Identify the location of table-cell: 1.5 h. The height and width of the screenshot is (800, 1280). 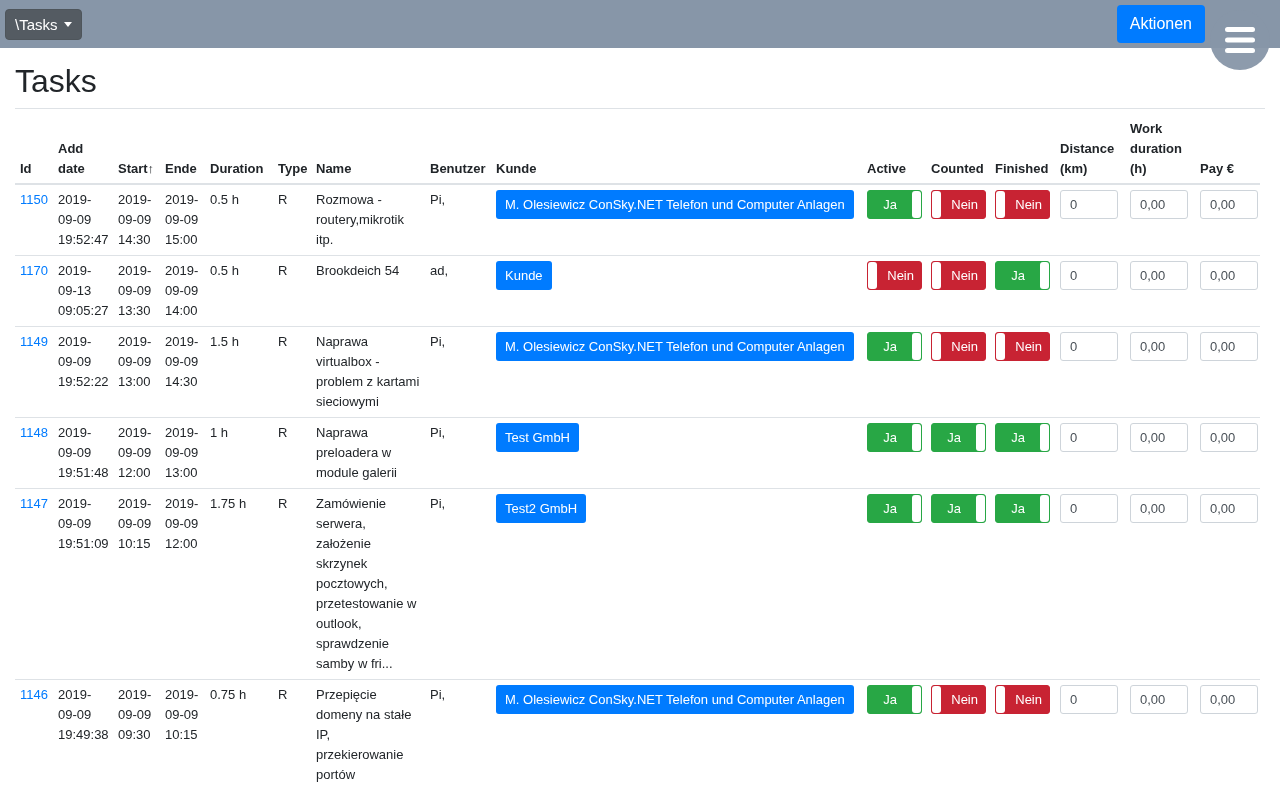
(224, 341).